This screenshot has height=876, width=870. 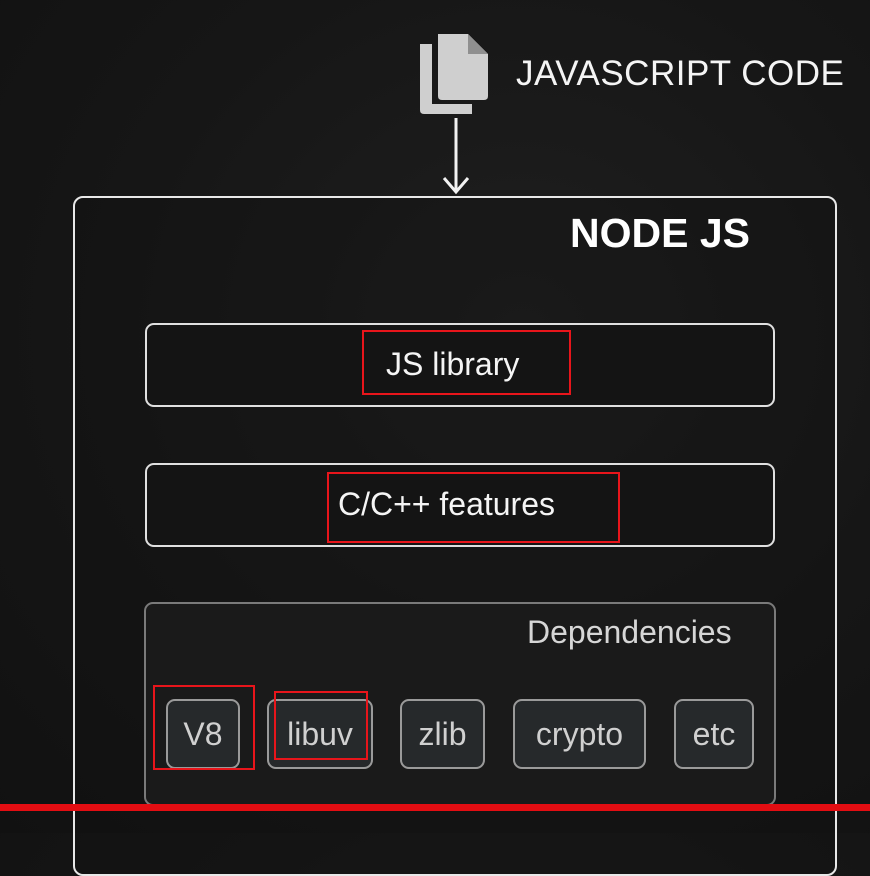 What do you see at coordinates (442, 734) in the screenshot?
I see `dependency-chip-zlib: zlib` at bounding box center [442, 734].